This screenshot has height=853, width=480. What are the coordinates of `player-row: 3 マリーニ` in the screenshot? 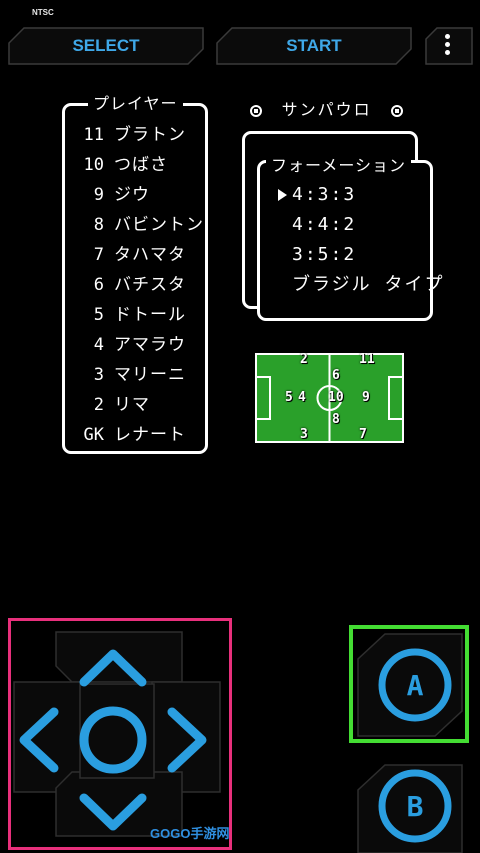 It's located at (132, 375).